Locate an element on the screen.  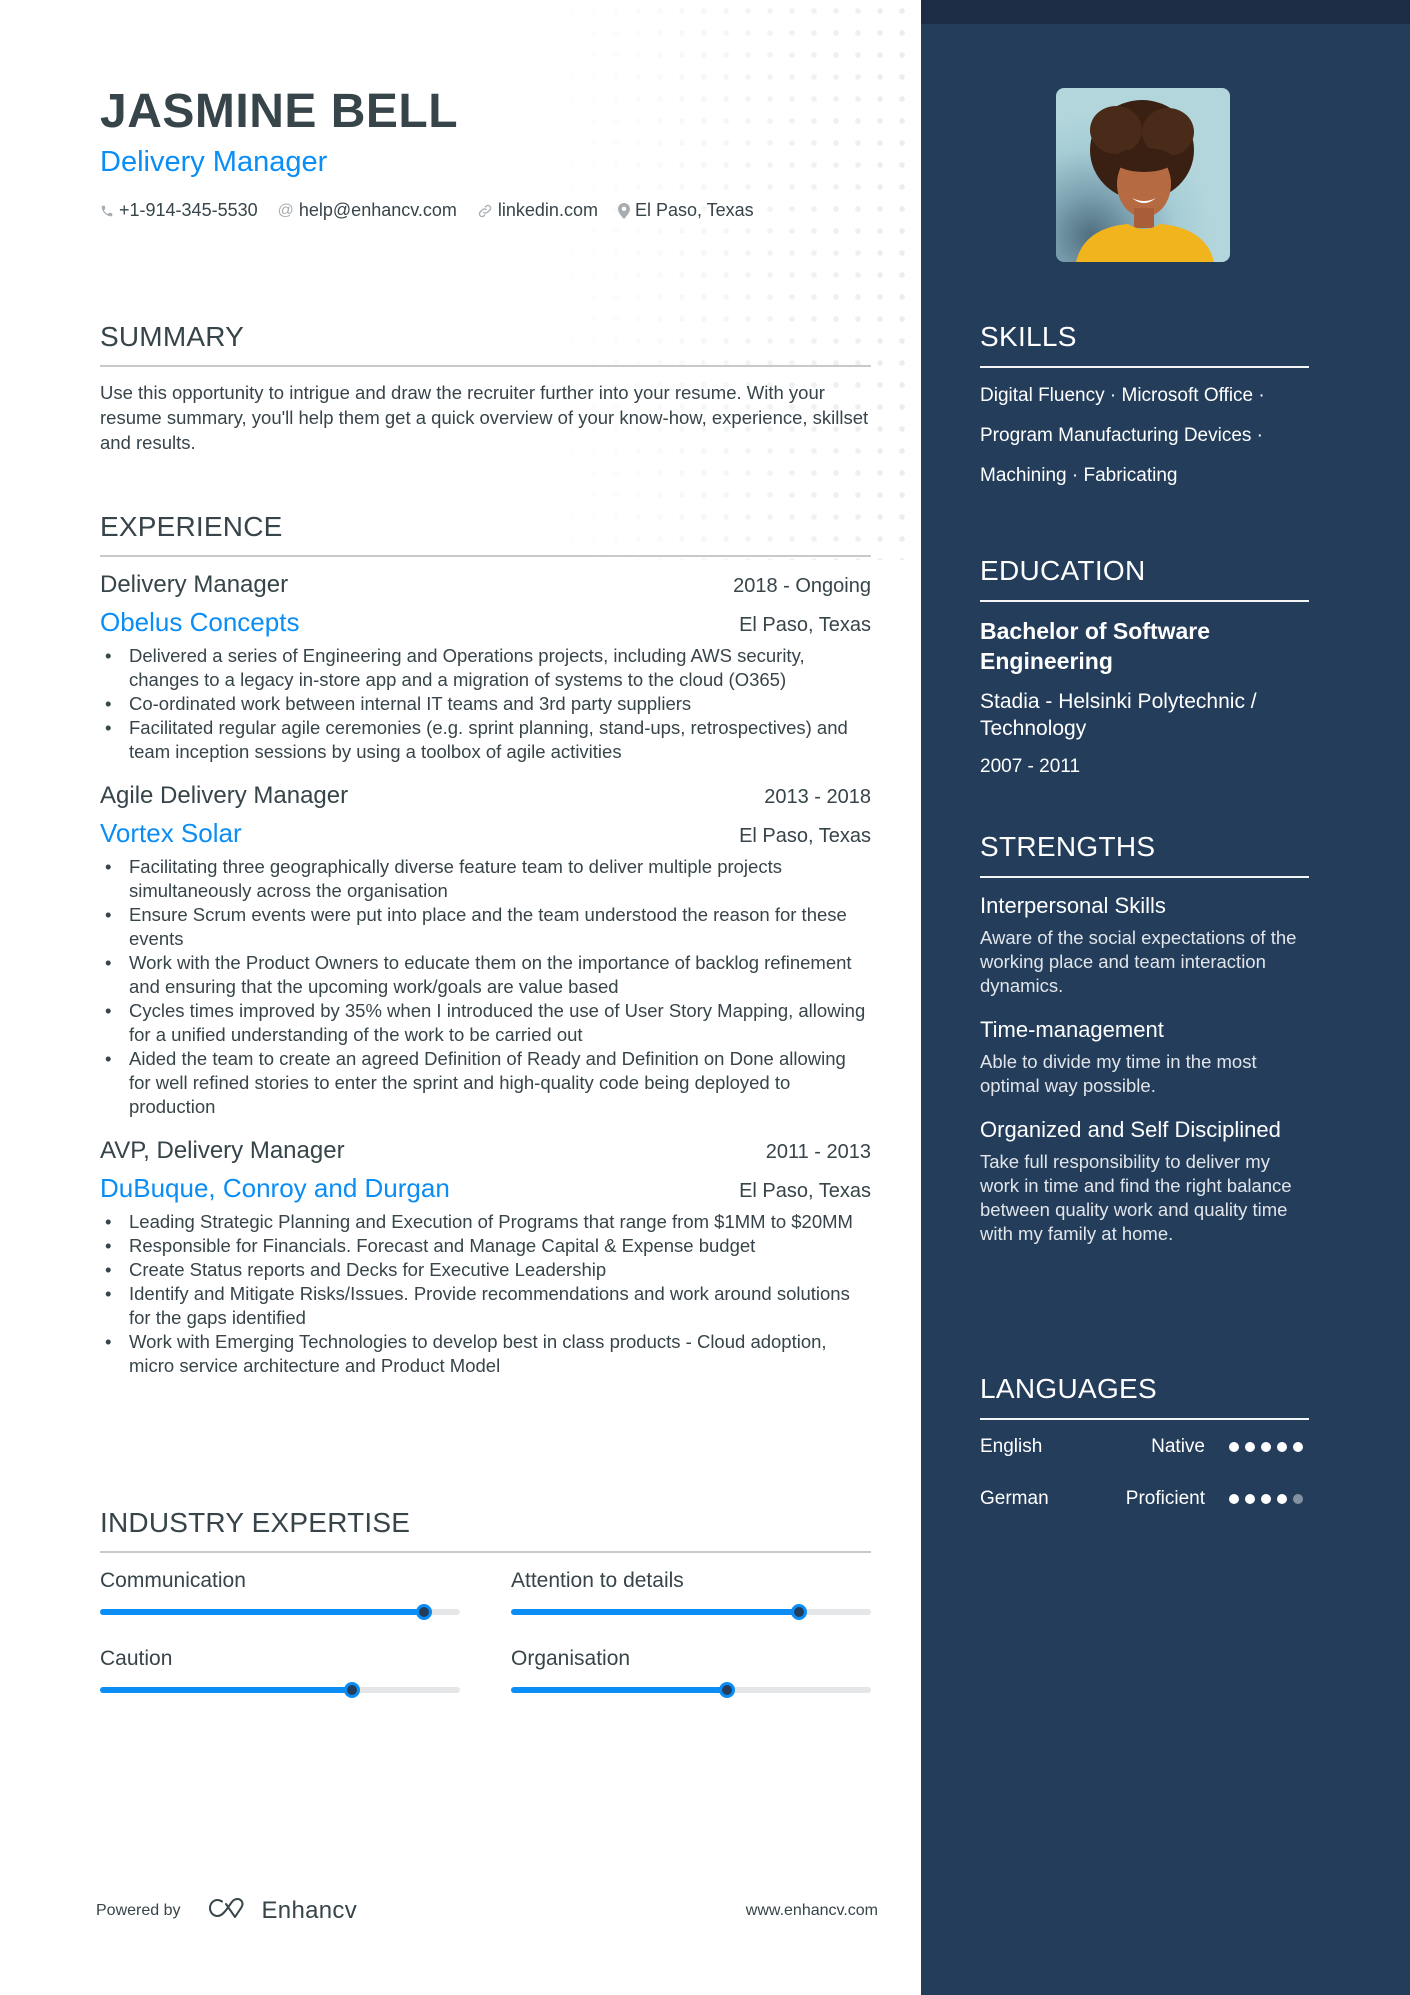
skills-heading: SKILLS is located at coordinates (1028, 336).